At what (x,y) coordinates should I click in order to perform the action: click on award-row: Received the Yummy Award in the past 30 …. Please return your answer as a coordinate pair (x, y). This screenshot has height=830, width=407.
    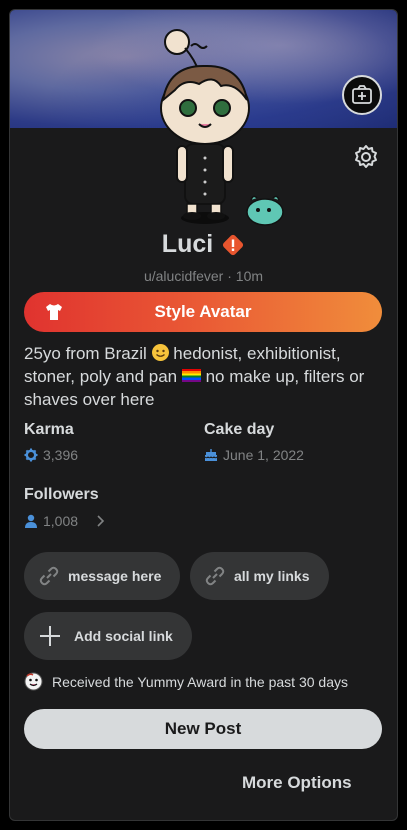
    Looking at the image, I should click on (186, 681).